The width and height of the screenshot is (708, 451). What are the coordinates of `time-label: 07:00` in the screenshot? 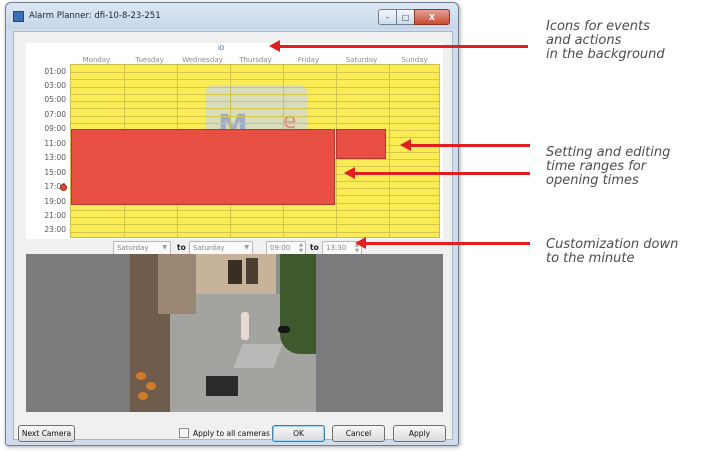 It's located at (55, 114).